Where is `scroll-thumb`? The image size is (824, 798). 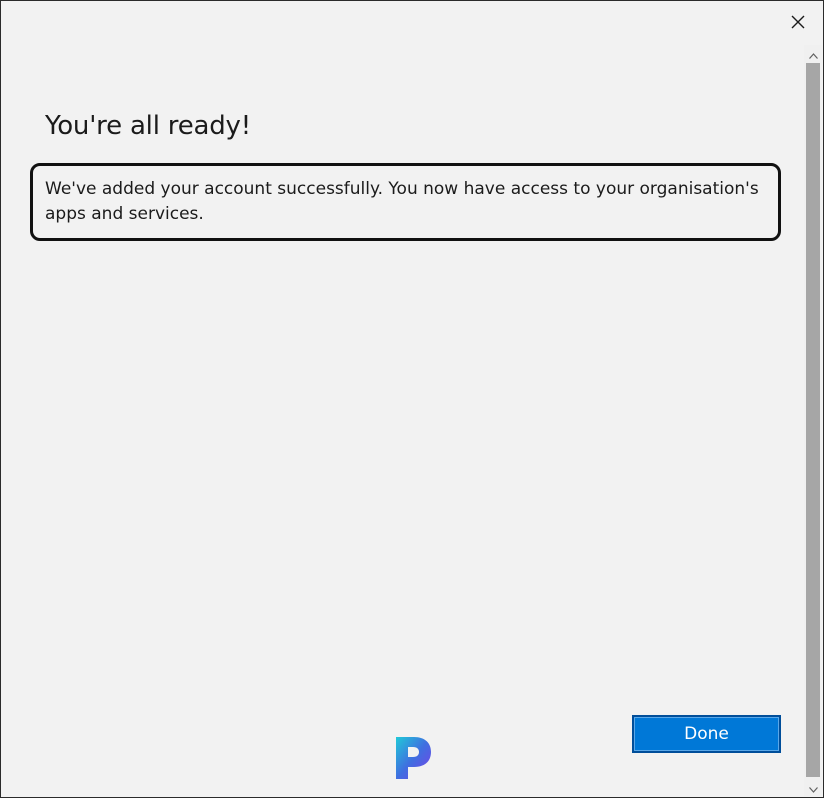 scroll-thumb is located at coordinates (813, 420).